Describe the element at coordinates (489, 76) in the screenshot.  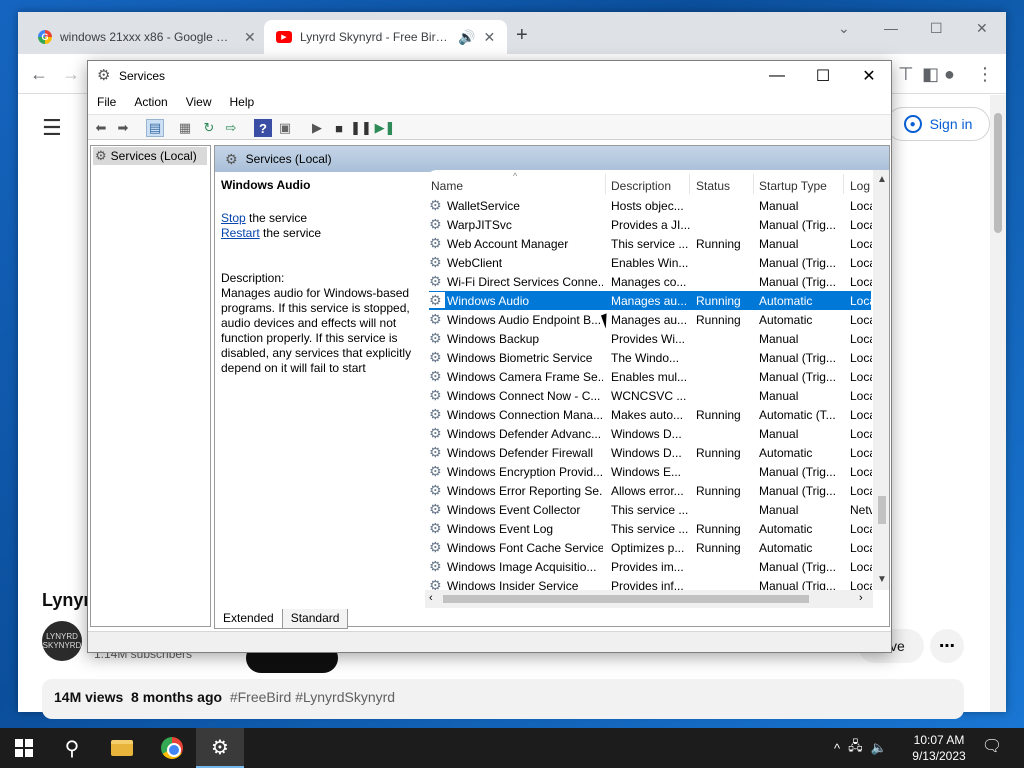
I see `services-titlebar: ⚙ Services — ☐ ✕` at that location.